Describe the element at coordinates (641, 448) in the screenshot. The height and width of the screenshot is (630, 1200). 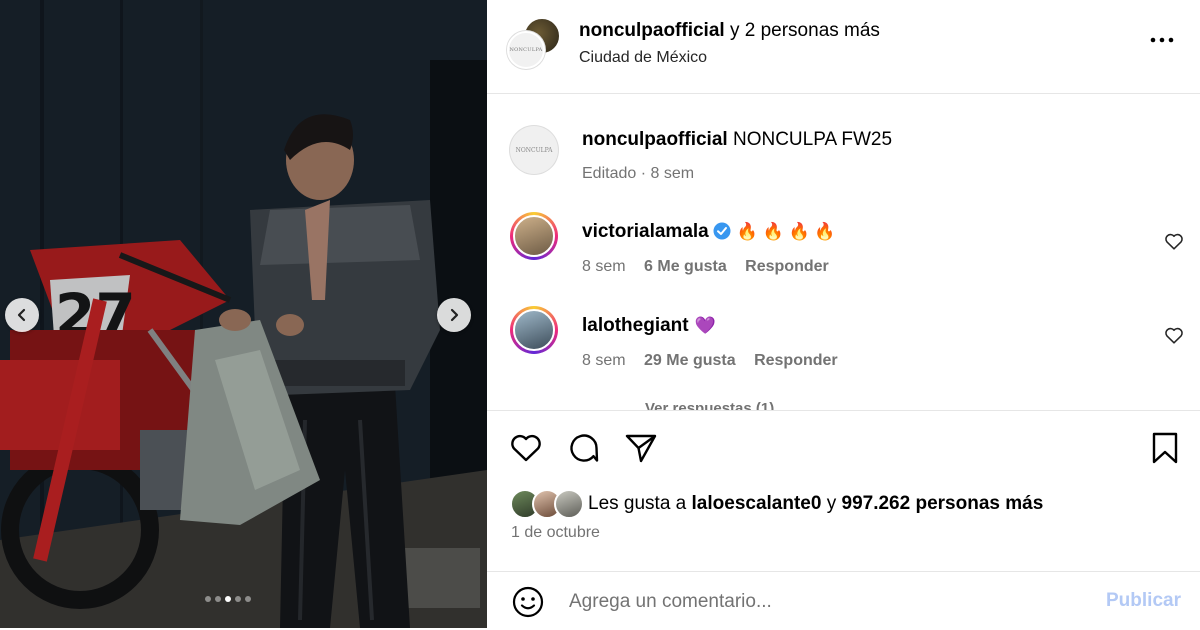
I see `send-icon` at that location.